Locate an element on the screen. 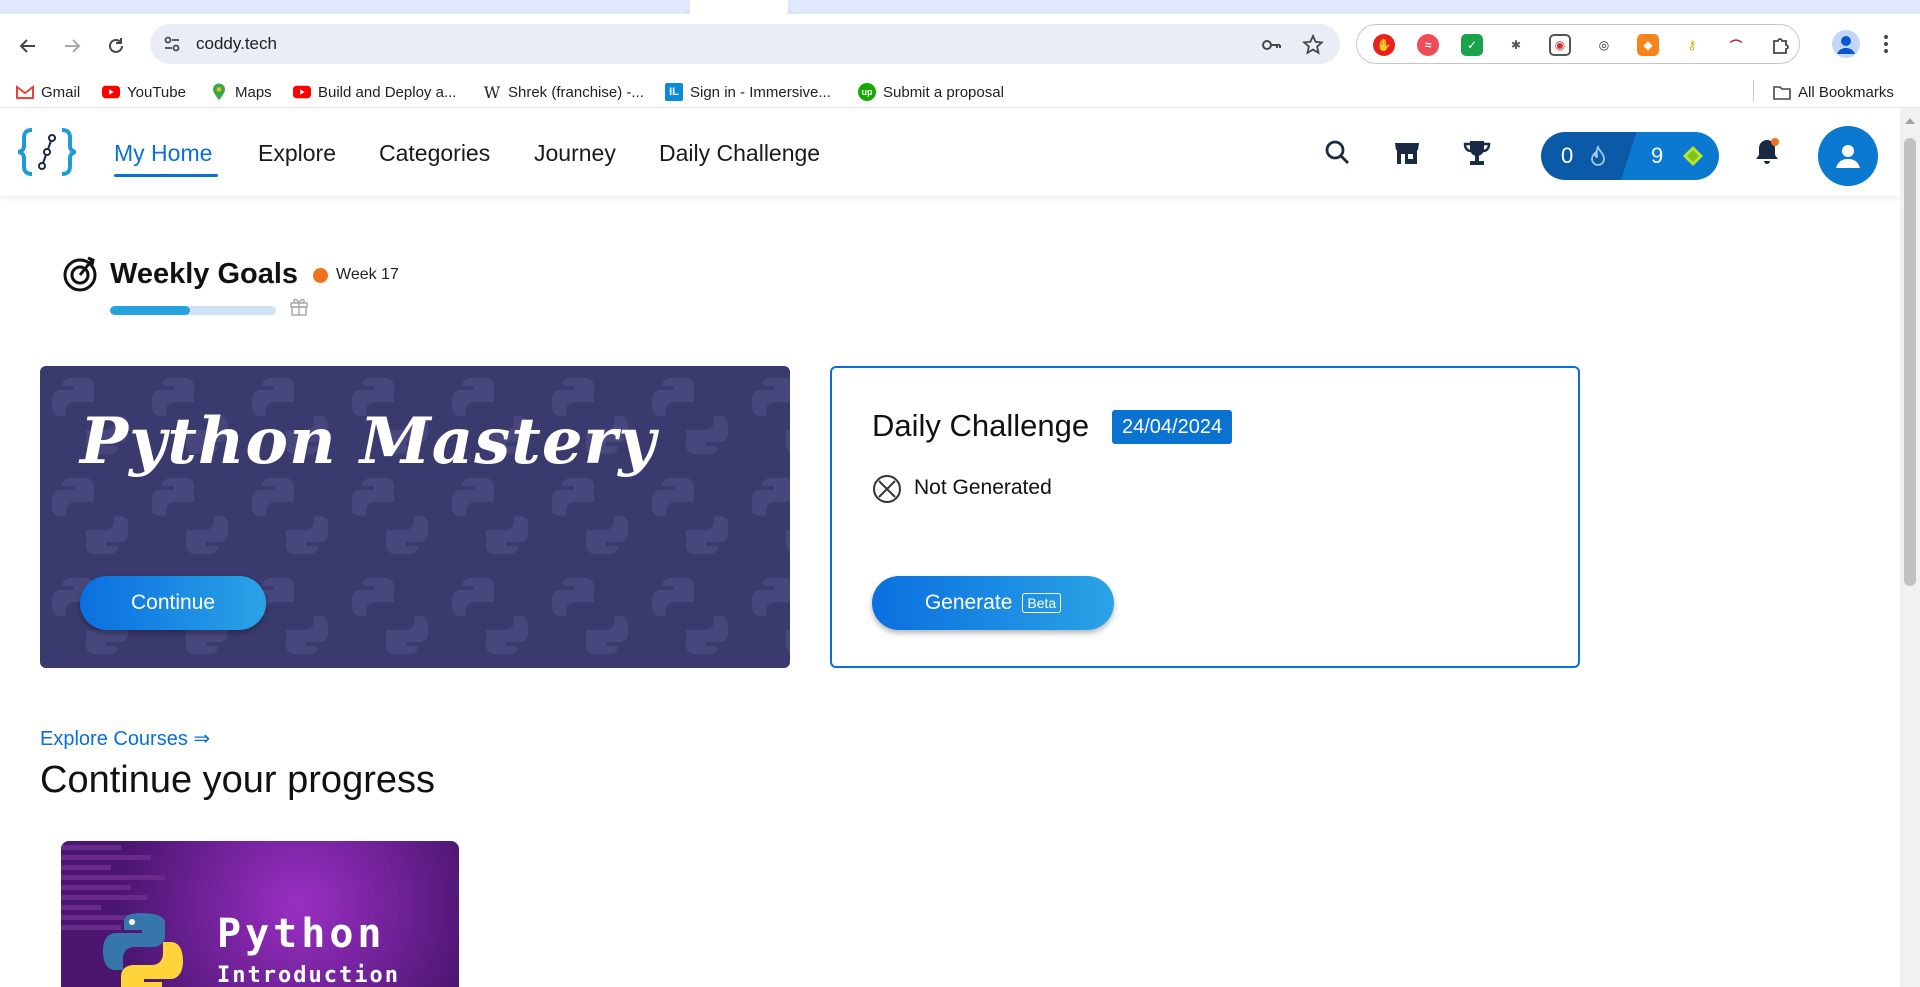  extension-icon: ≈ is located at coordinates (1428, 45).